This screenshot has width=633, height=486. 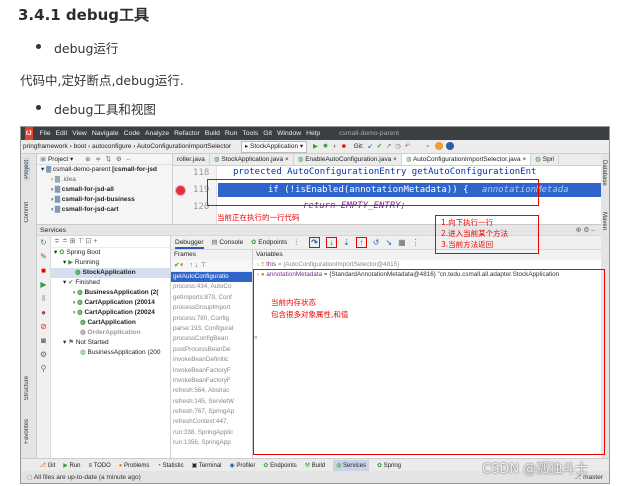 What do you see at coordinates (95, 241) in the screenshot?
I see `add-service-icon: +` at bounding box center [95, 241].